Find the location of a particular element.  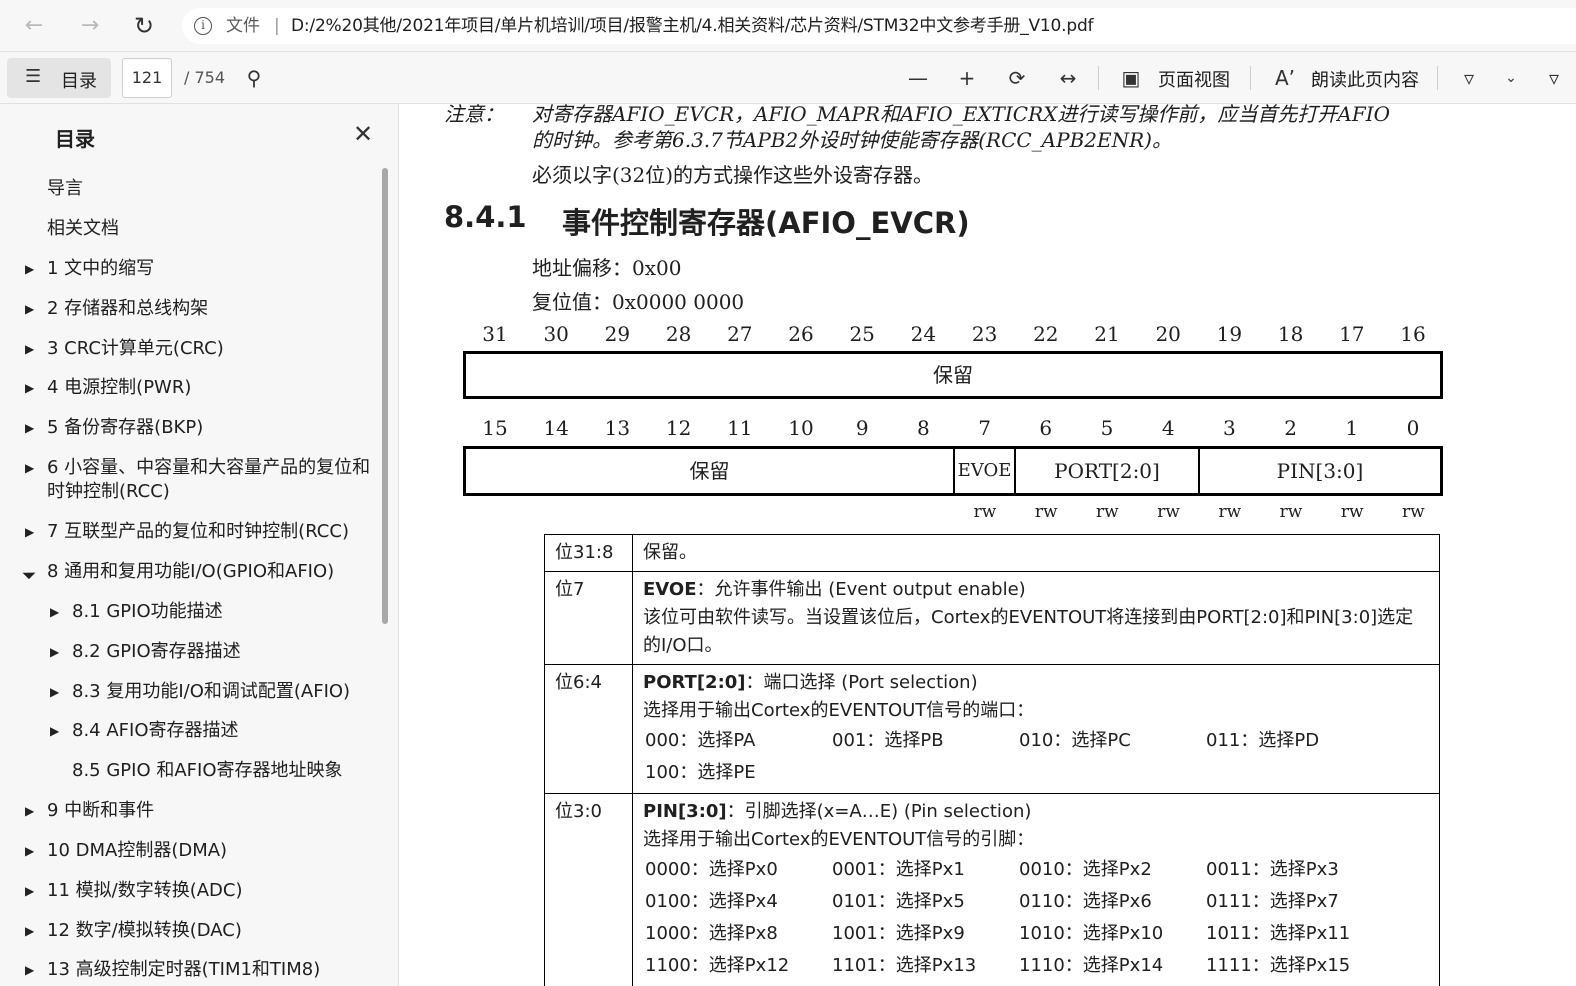

toc-item-8-5: 8.5 GPIO 和AFIO寄存器地址映象 is located at coordinates (207, 771).